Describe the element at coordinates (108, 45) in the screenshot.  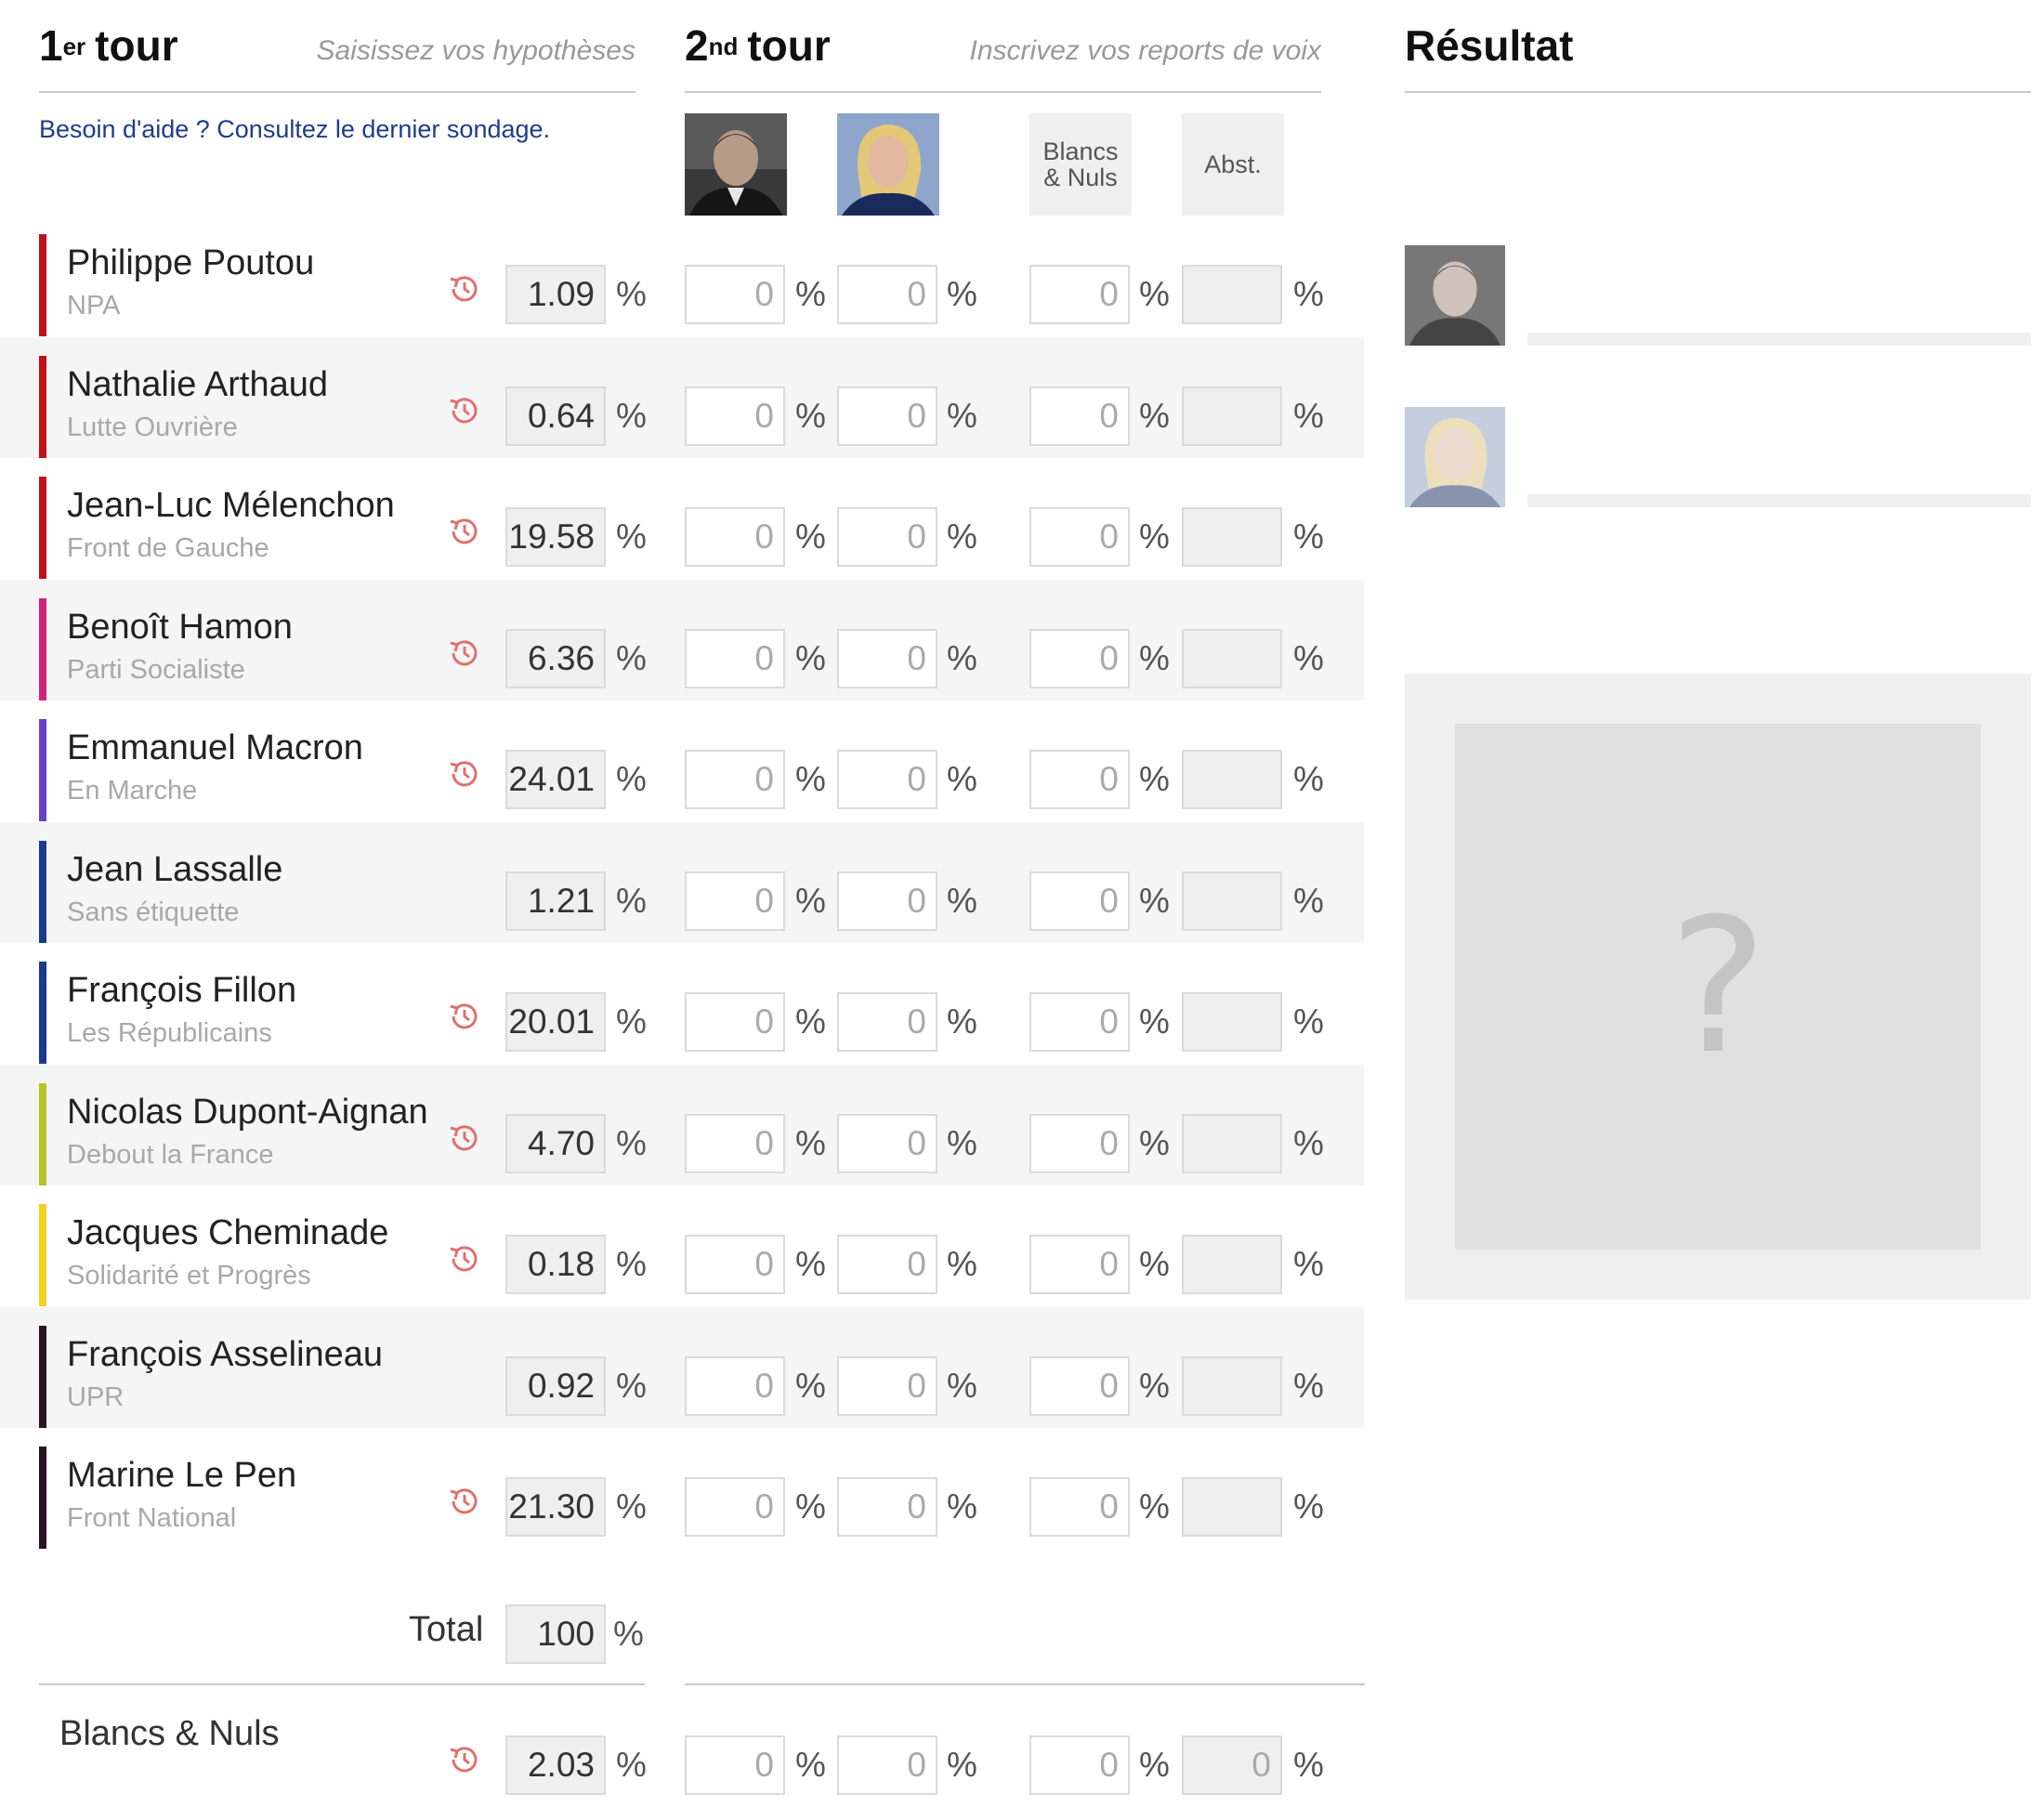
I see `round1-title: 1er tour` at that location.